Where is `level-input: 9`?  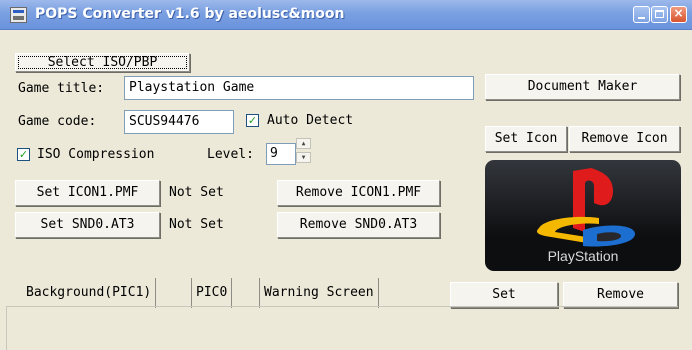 level-input: 9 is located at coordinates (281, 154).